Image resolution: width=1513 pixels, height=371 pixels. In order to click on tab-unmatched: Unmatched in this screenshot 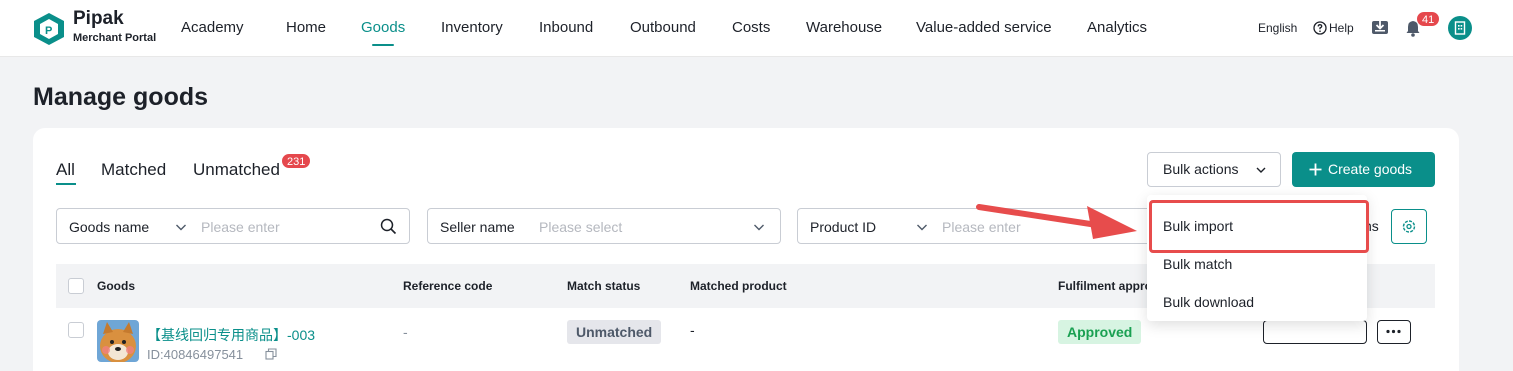, I will do `click(236, 170)`.